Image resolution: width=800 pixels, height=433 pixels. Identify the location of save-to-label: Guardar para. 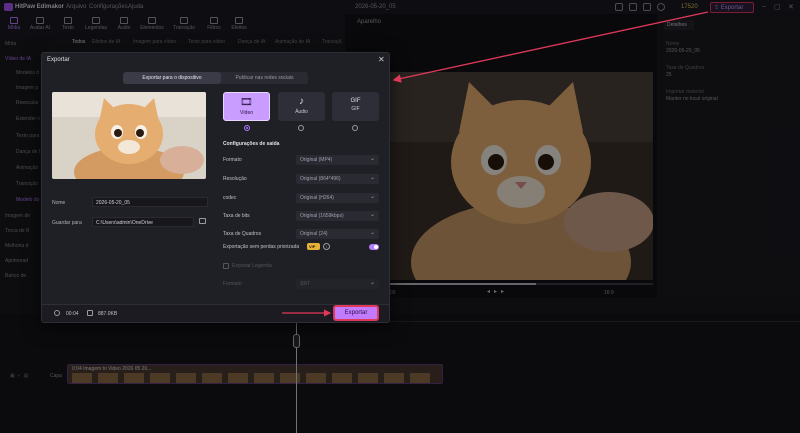
(67, 223).